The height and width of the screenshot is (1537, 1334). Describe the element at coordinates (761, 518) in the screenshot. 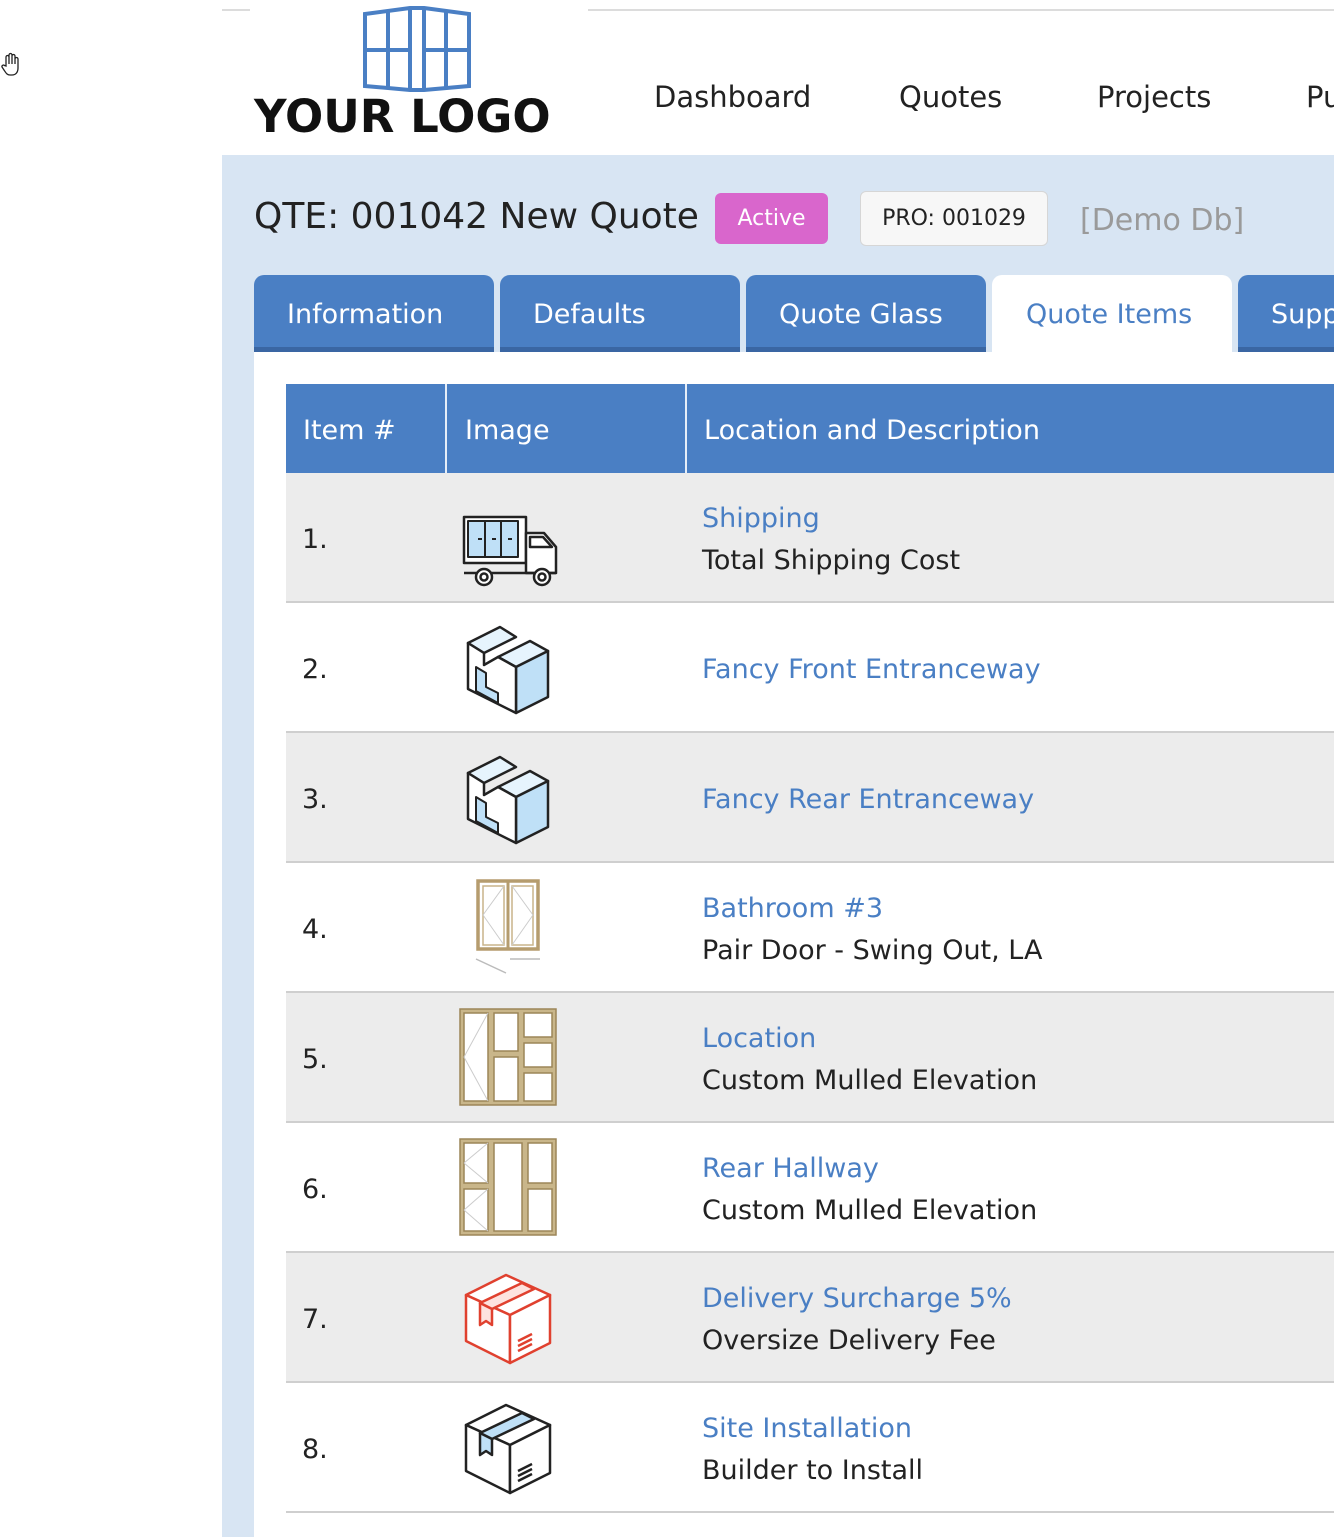

I see `item-location-link: Shipping` at that location.